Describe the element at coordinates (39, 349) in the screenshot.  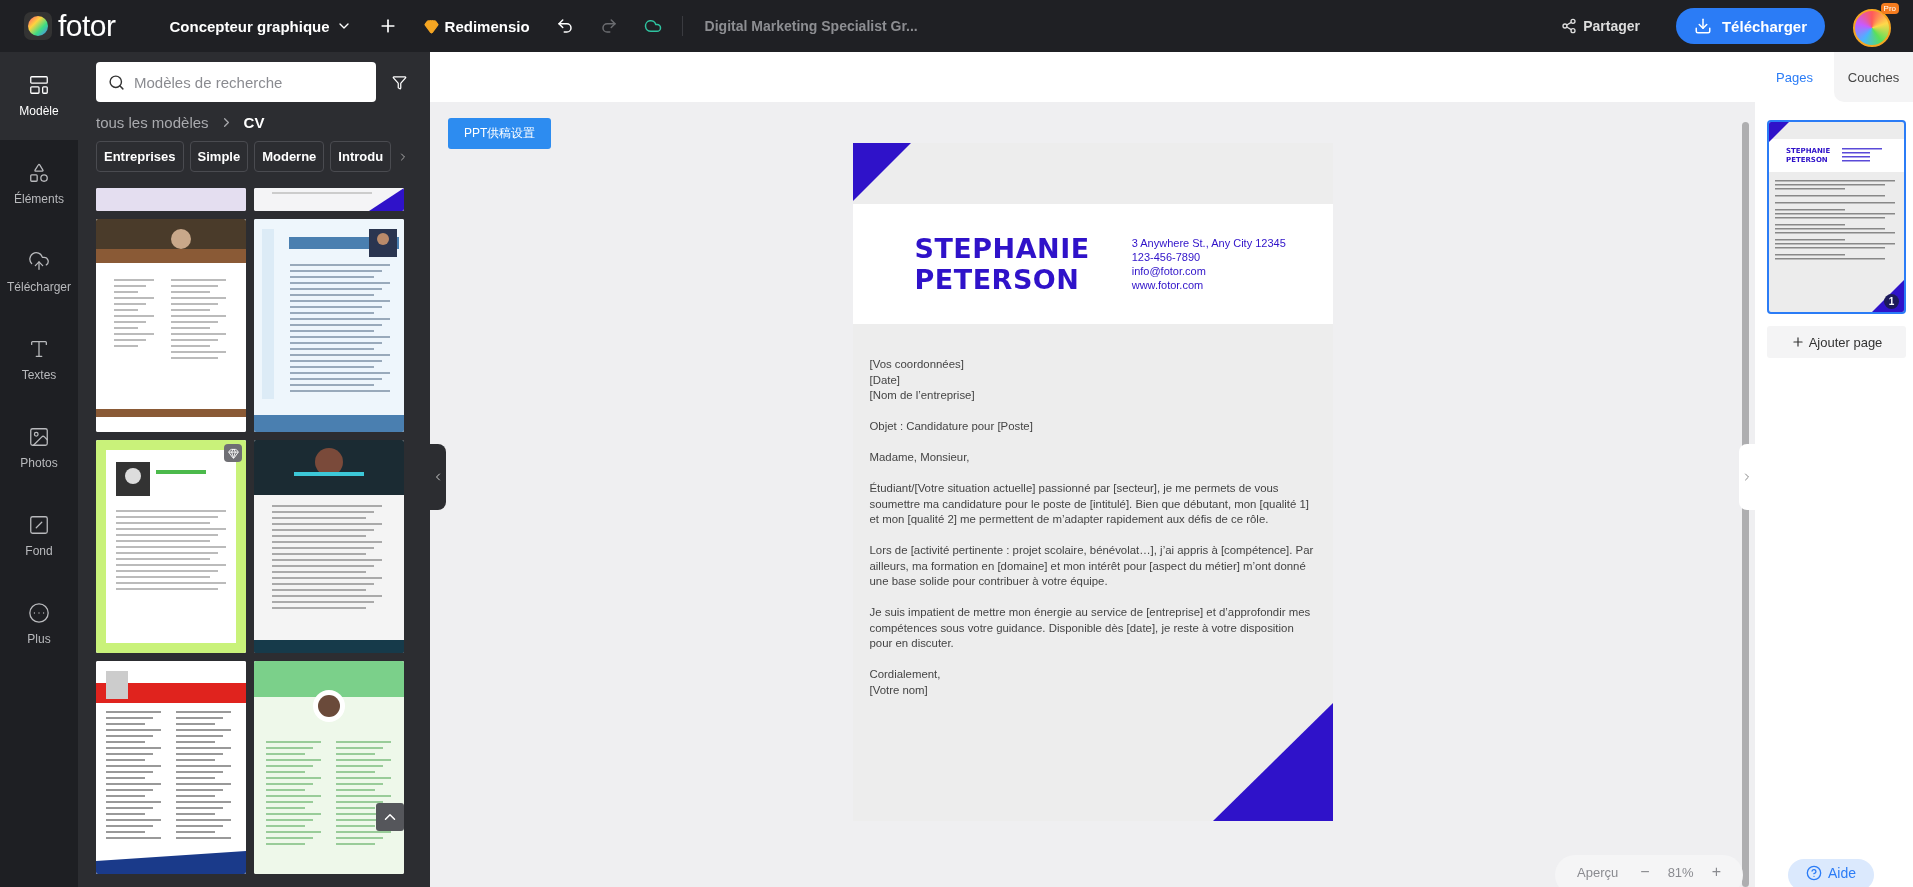
I see `text-icon` at that location.